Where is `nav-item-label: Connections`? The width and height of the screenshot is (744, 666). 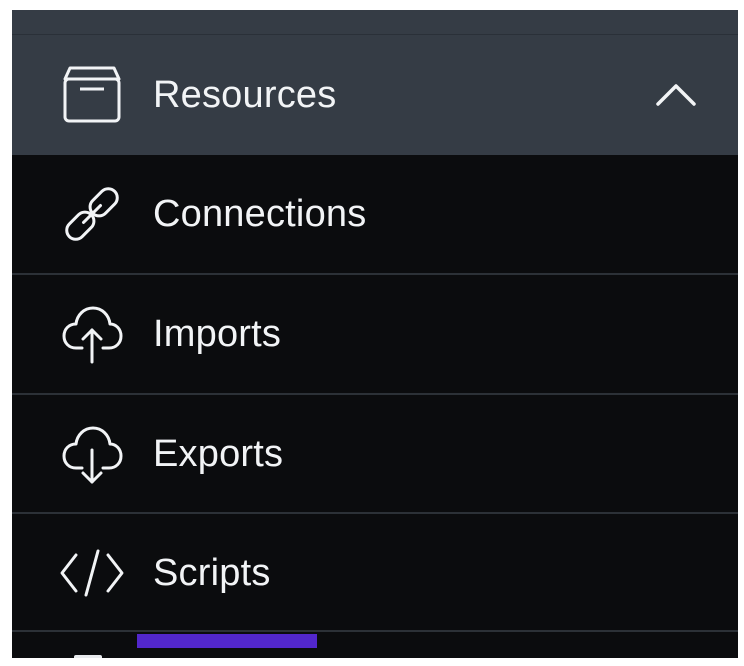 nav-item-label: Connections is located at coordinates (260, 213).